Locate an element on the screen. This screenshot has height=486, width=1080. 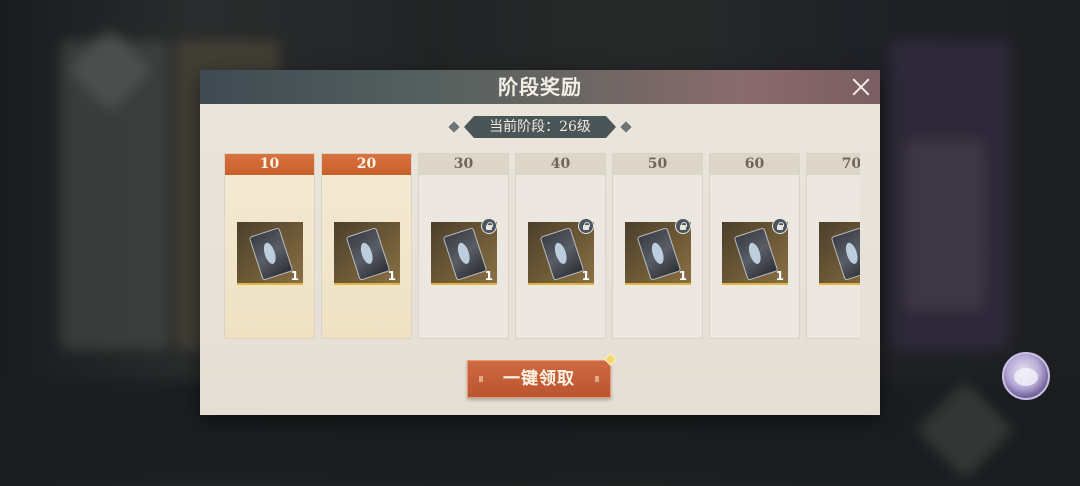
reward-card: 30 1 is located at coordinates (463, 246).